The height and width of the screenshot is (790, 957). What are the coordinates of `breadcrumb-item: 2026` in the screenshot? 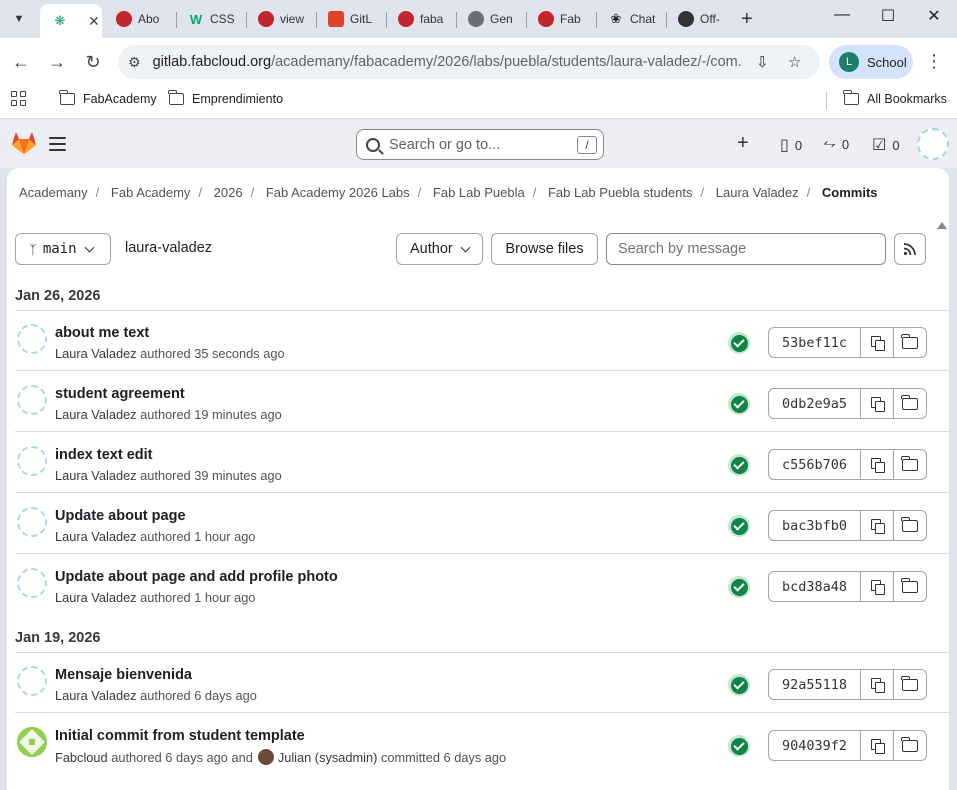 It's located at (228, 192).